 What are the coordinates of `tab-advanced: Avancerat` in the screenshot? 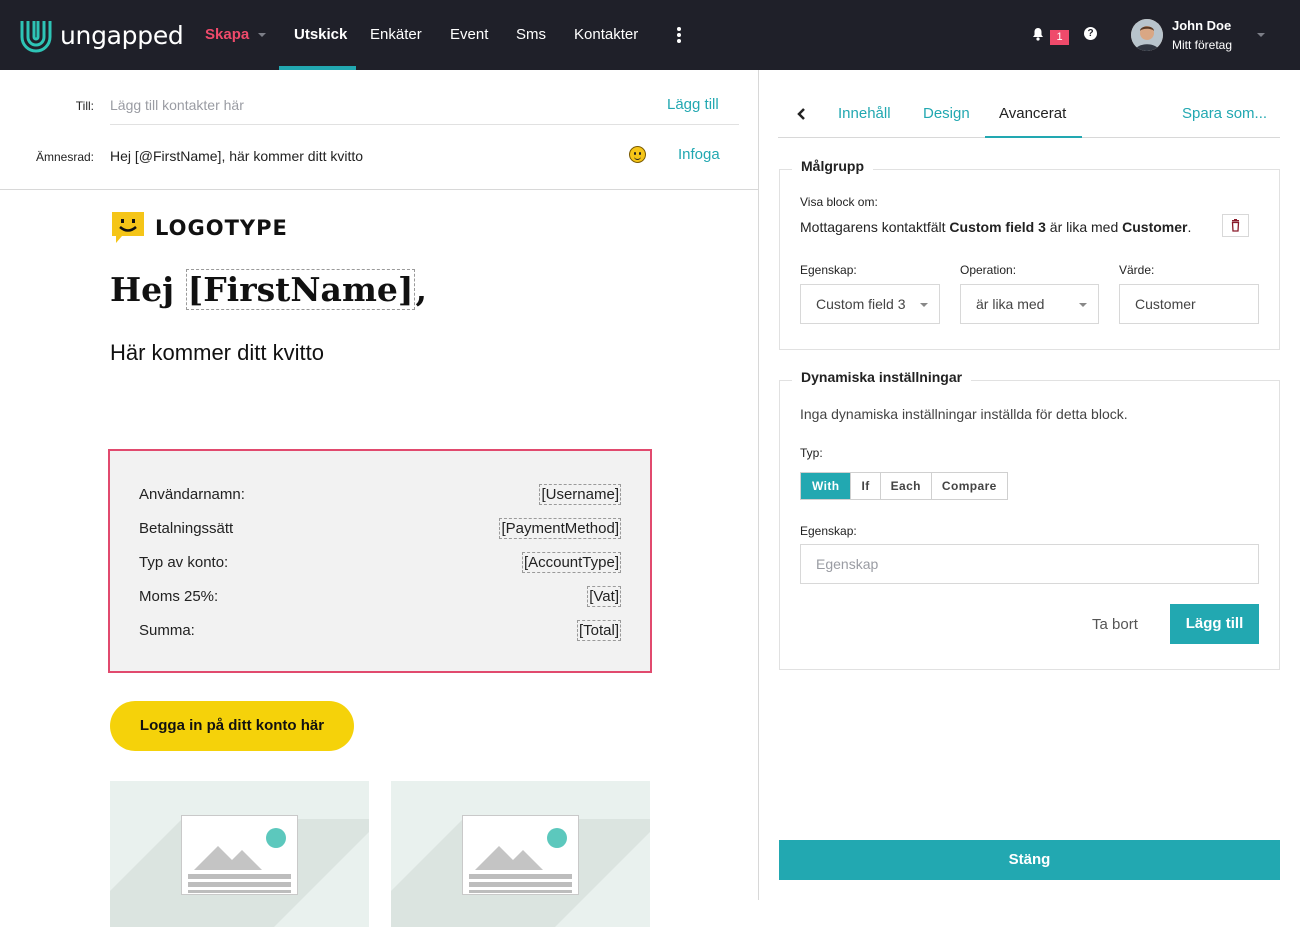 It's located at (1032, 113).